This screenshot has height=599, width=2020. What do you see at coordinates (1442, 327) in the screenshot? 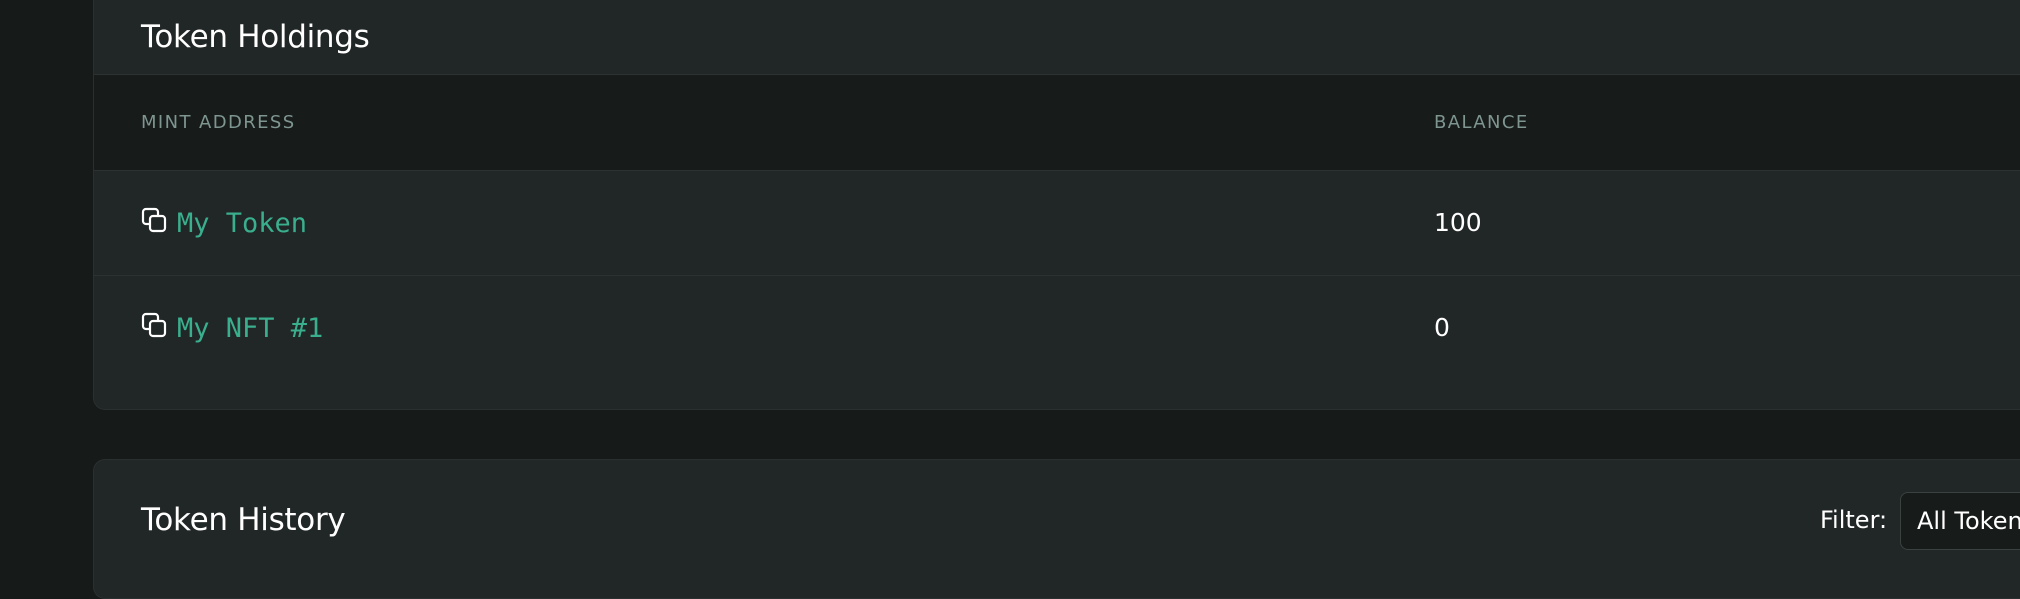
I see `balance-value: 0` at bounding box center [1442, 327].